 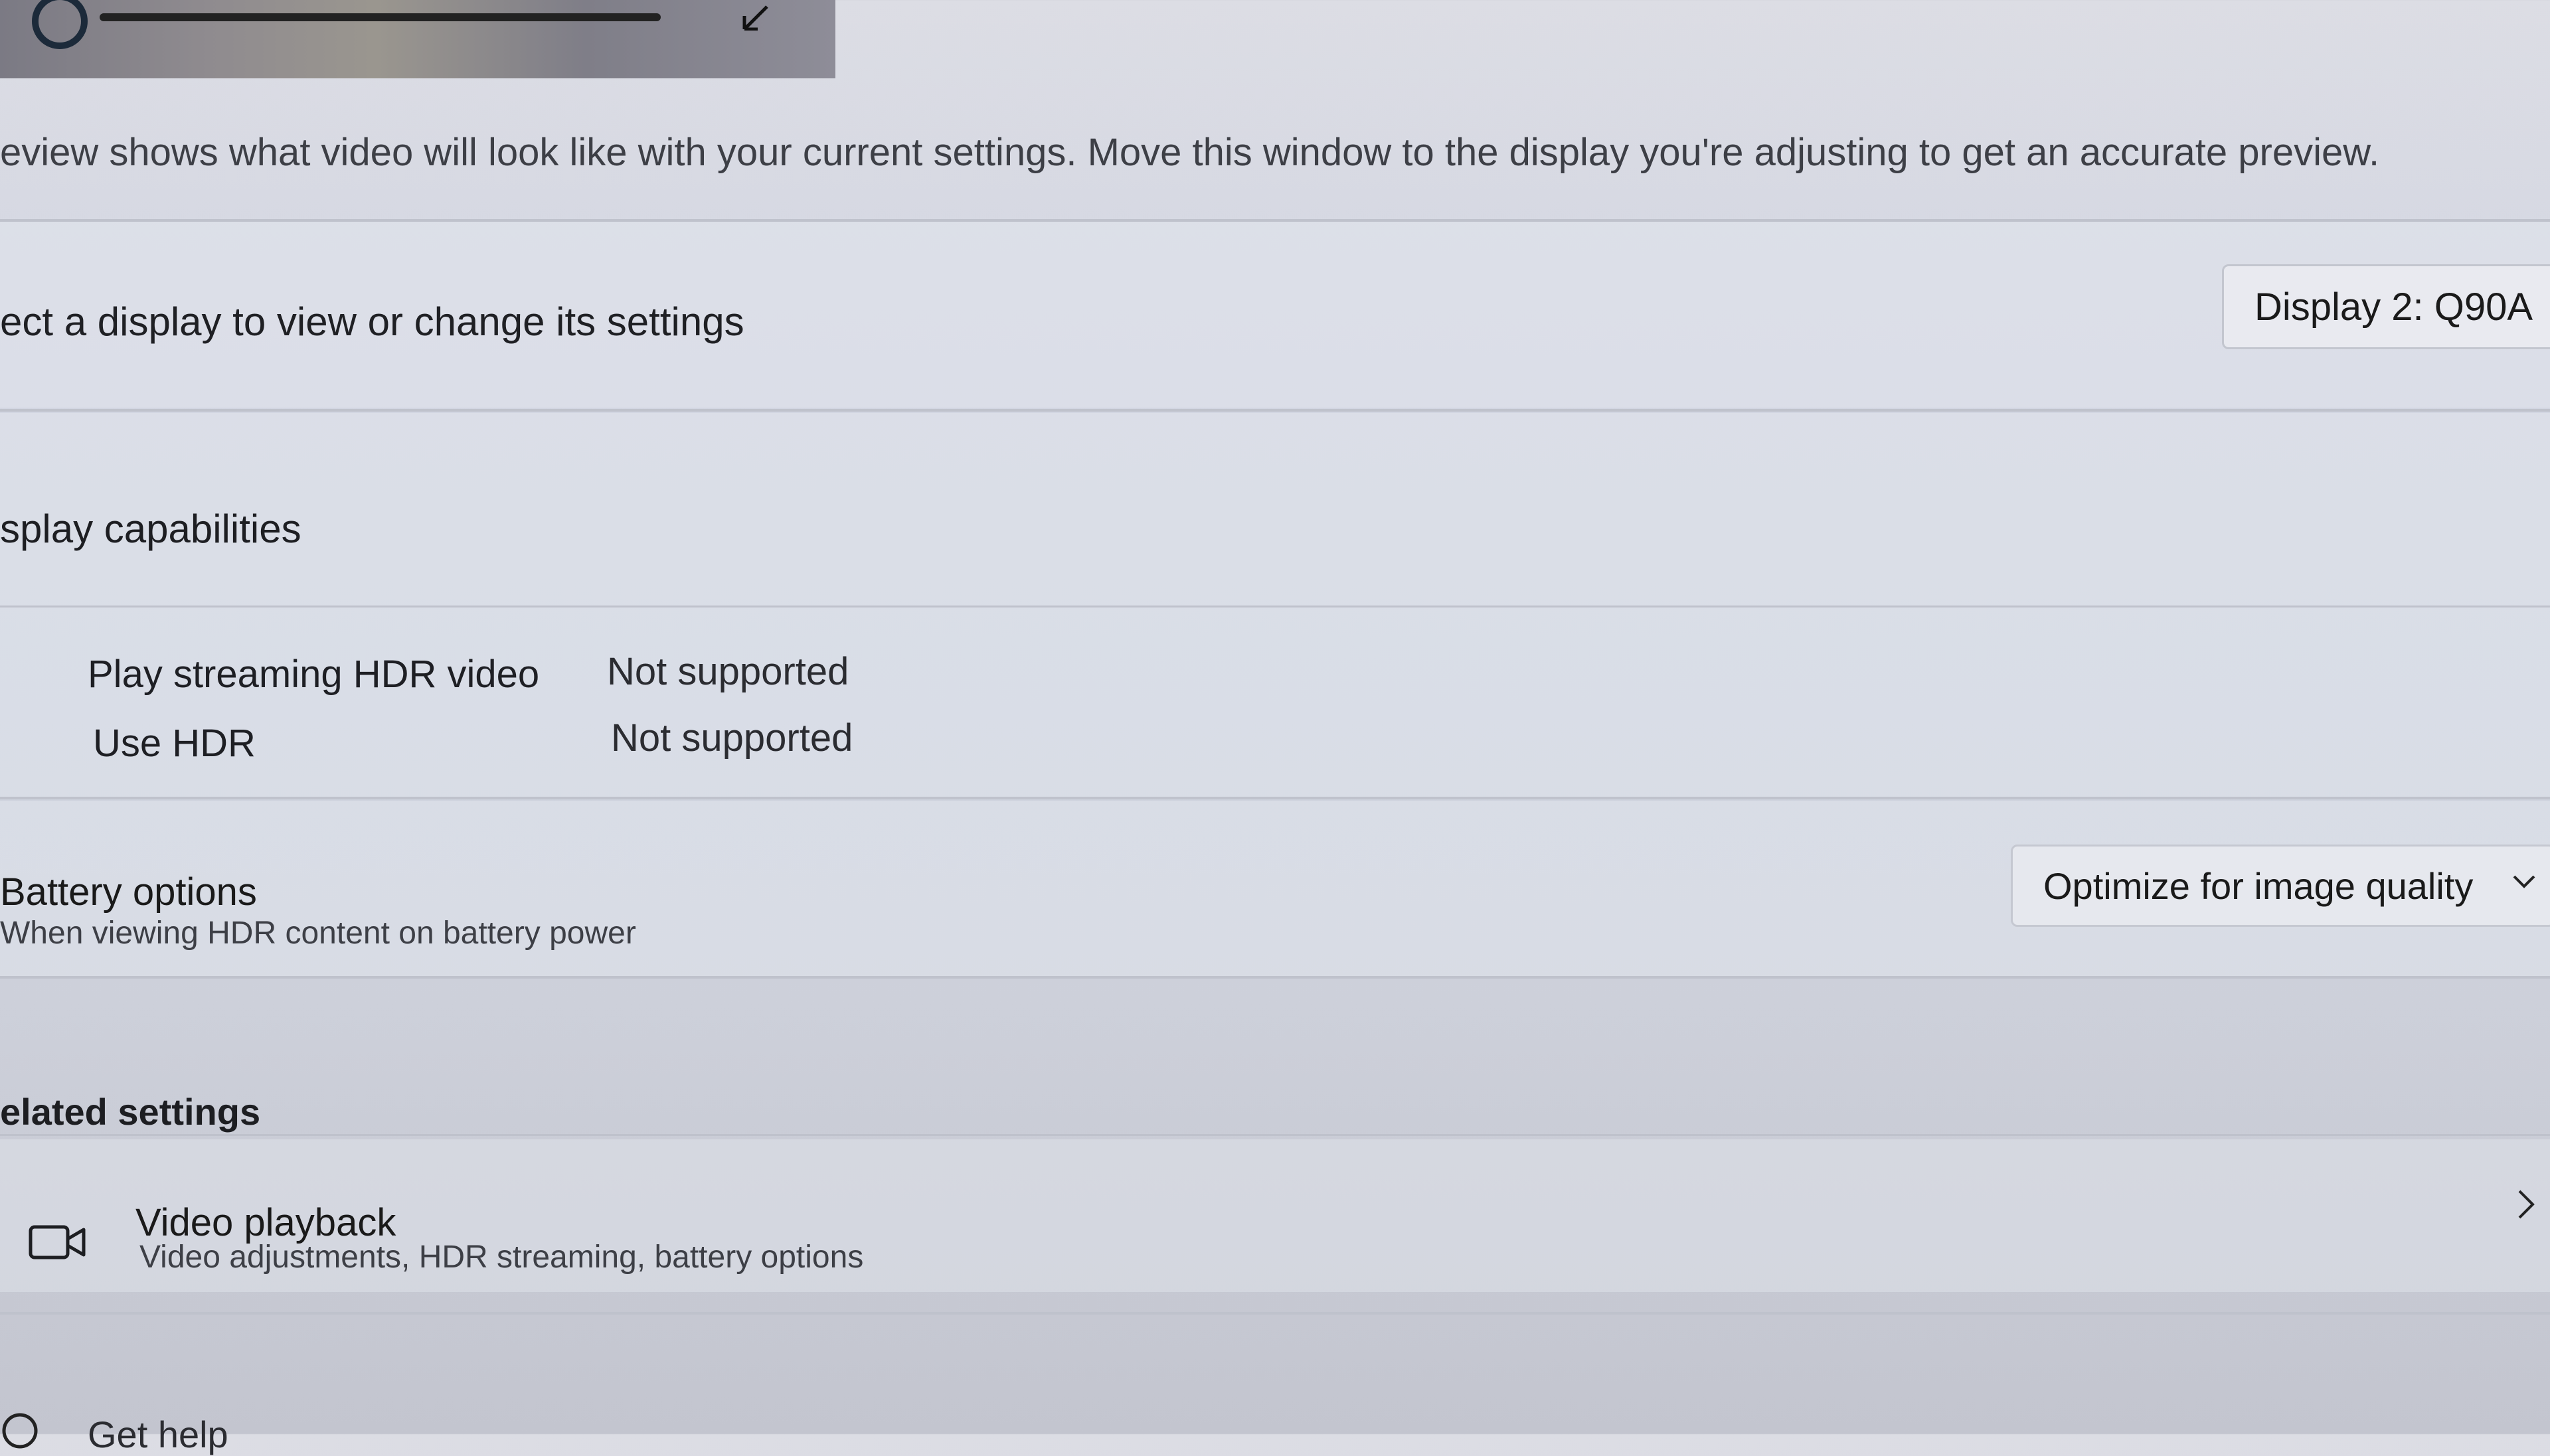 What do you see at coordinates (20, 1431) in the screenshot?
I see `help-icon` at bounding box center [20, 1431].